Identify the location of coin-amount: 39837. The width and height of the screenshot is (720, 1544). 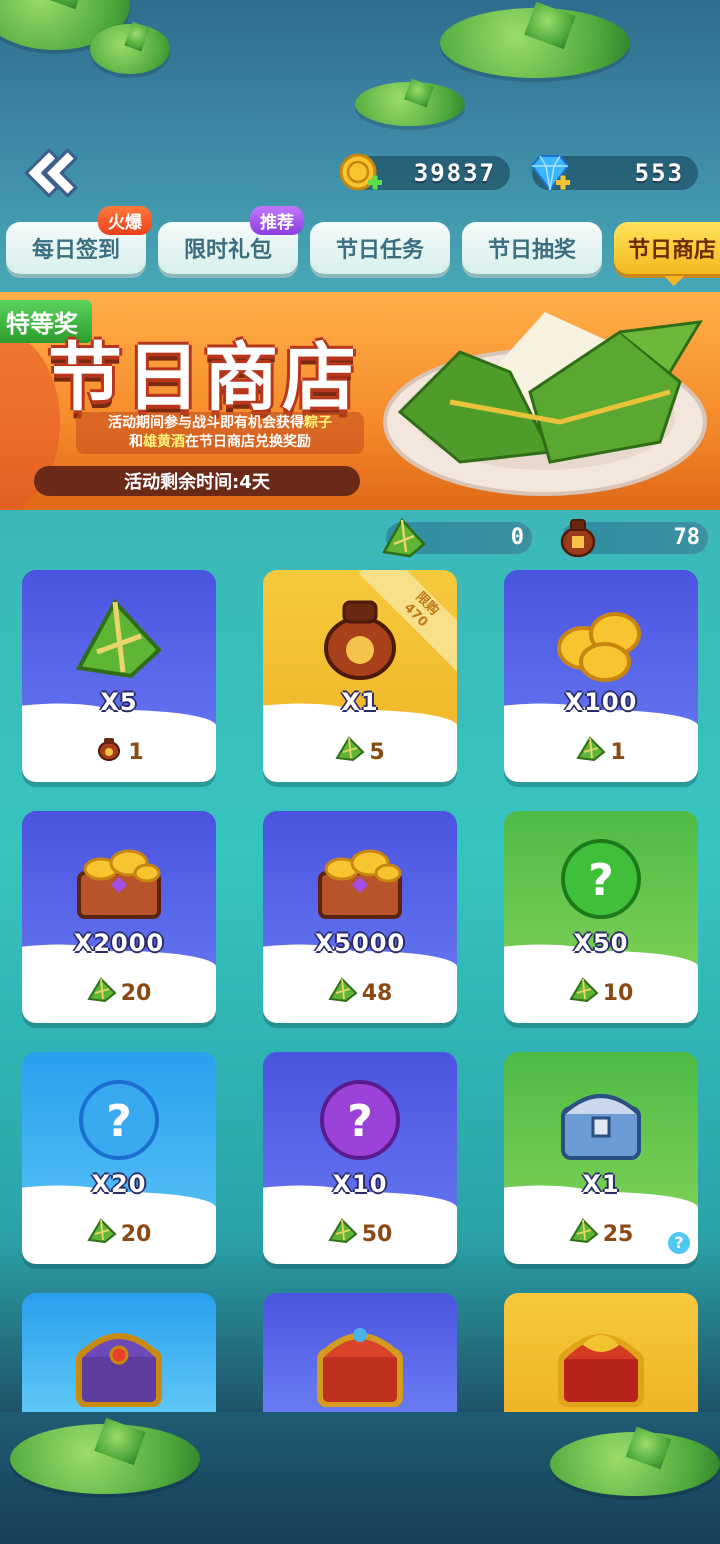
(454, 173).